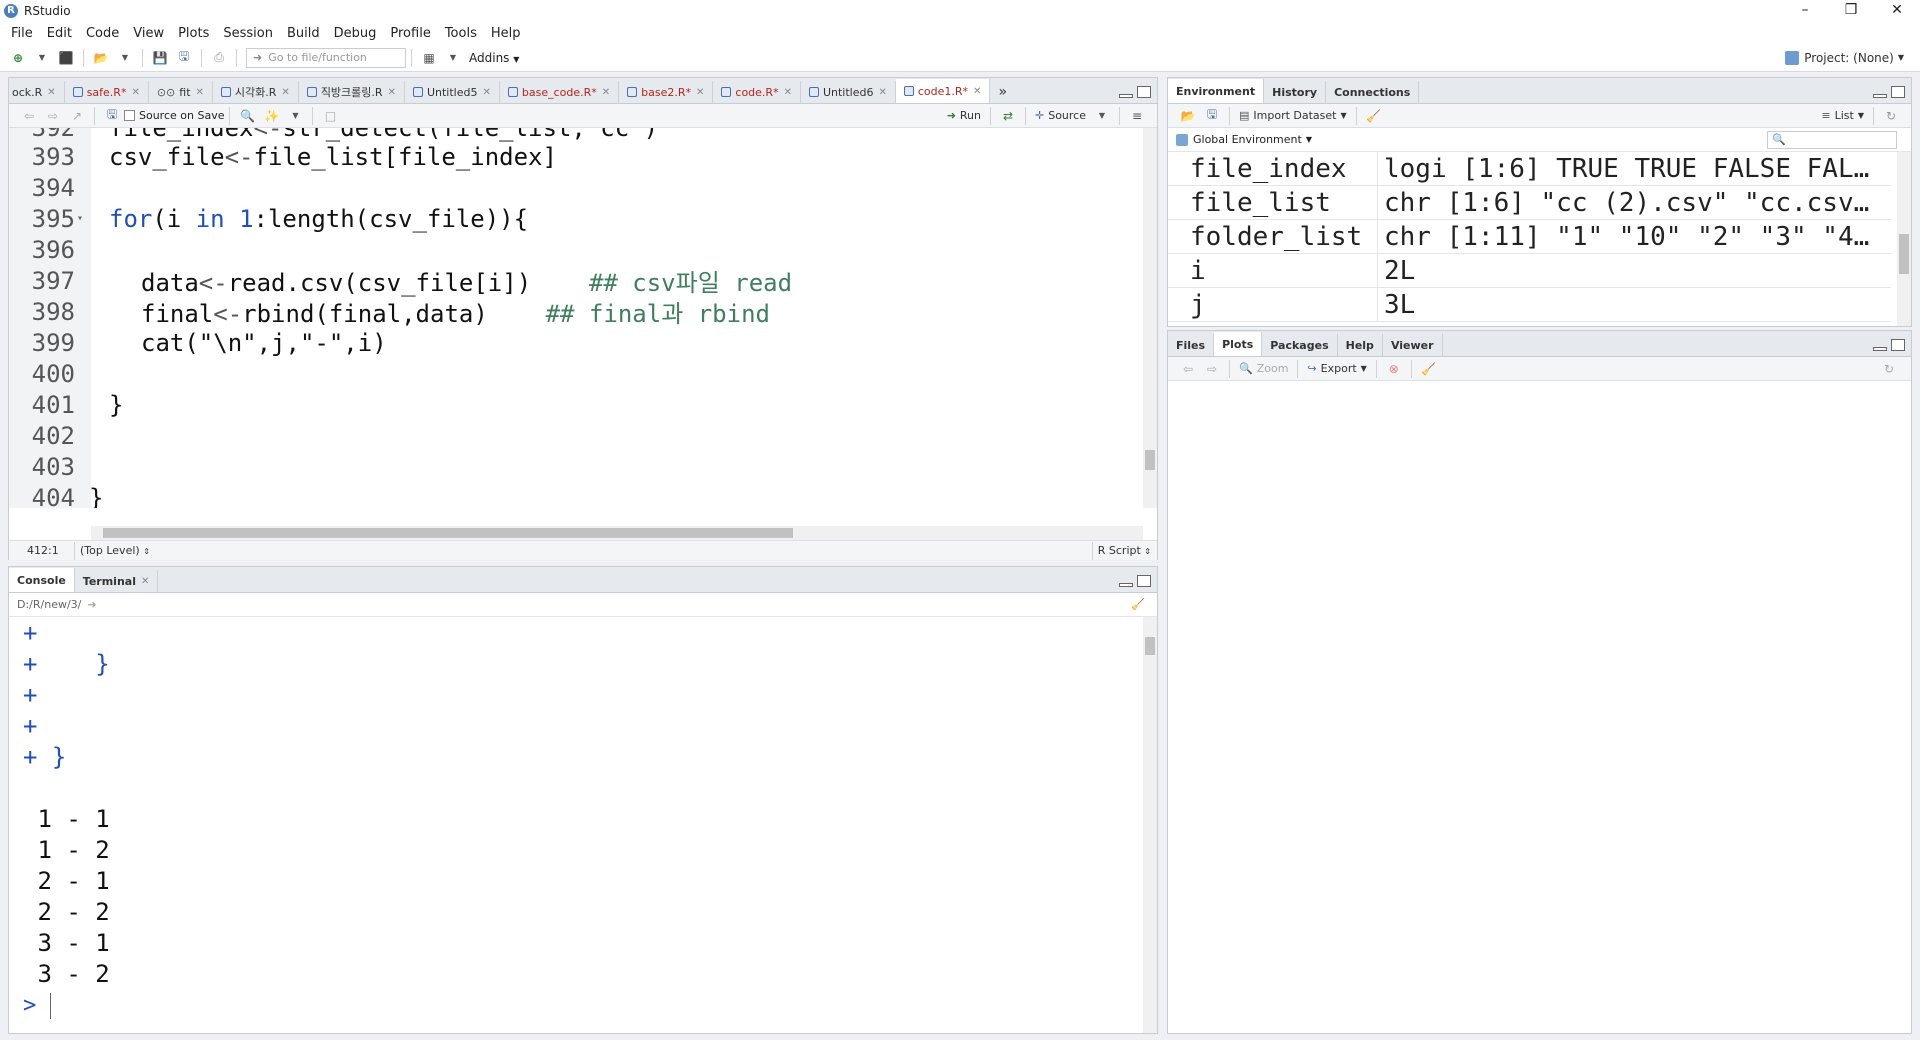 This screenshot has width=1920, height=1040. I want to click on magic-wand-icon: ✨, so click(271, 116).